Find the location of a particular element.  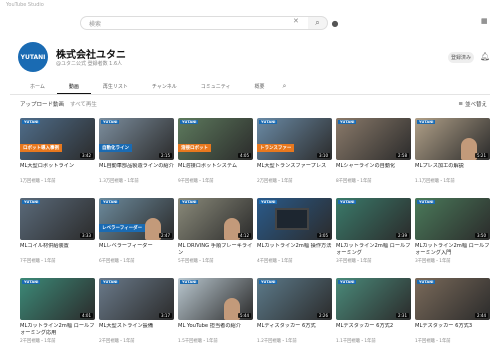

video-thumbnail: YUTANI 5:44 is located at coordinates (215, 299).